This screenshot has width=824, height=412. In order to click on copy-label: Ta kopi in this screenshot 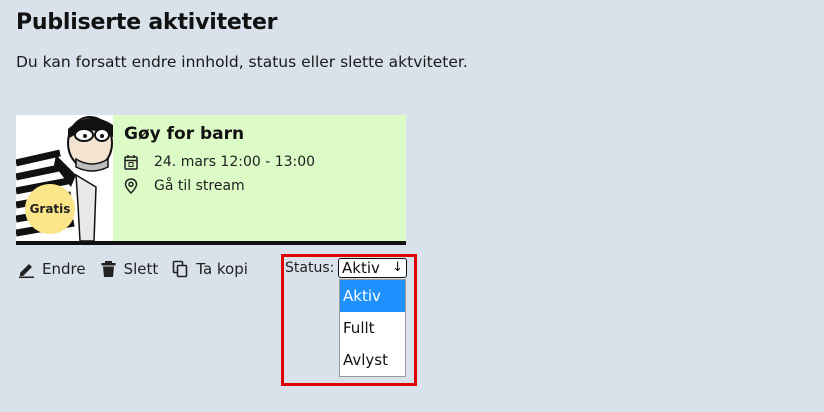, I will do `click(222, 269)`.